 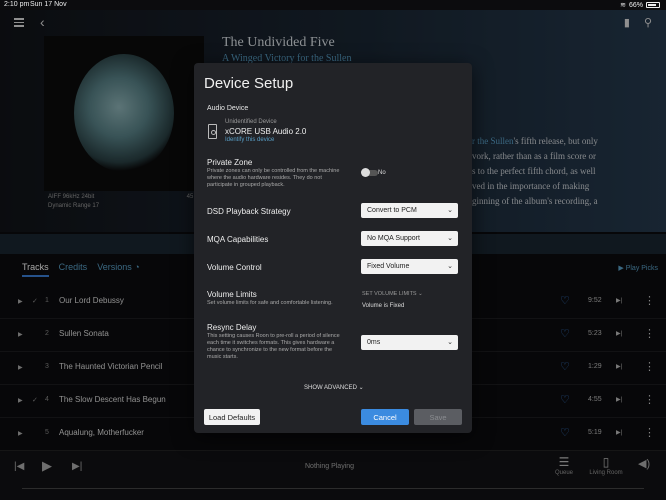 I want to click on status-bar: 2:10 pm Sun 17 Nov ≋ 66%, so click(x=333, y=5).